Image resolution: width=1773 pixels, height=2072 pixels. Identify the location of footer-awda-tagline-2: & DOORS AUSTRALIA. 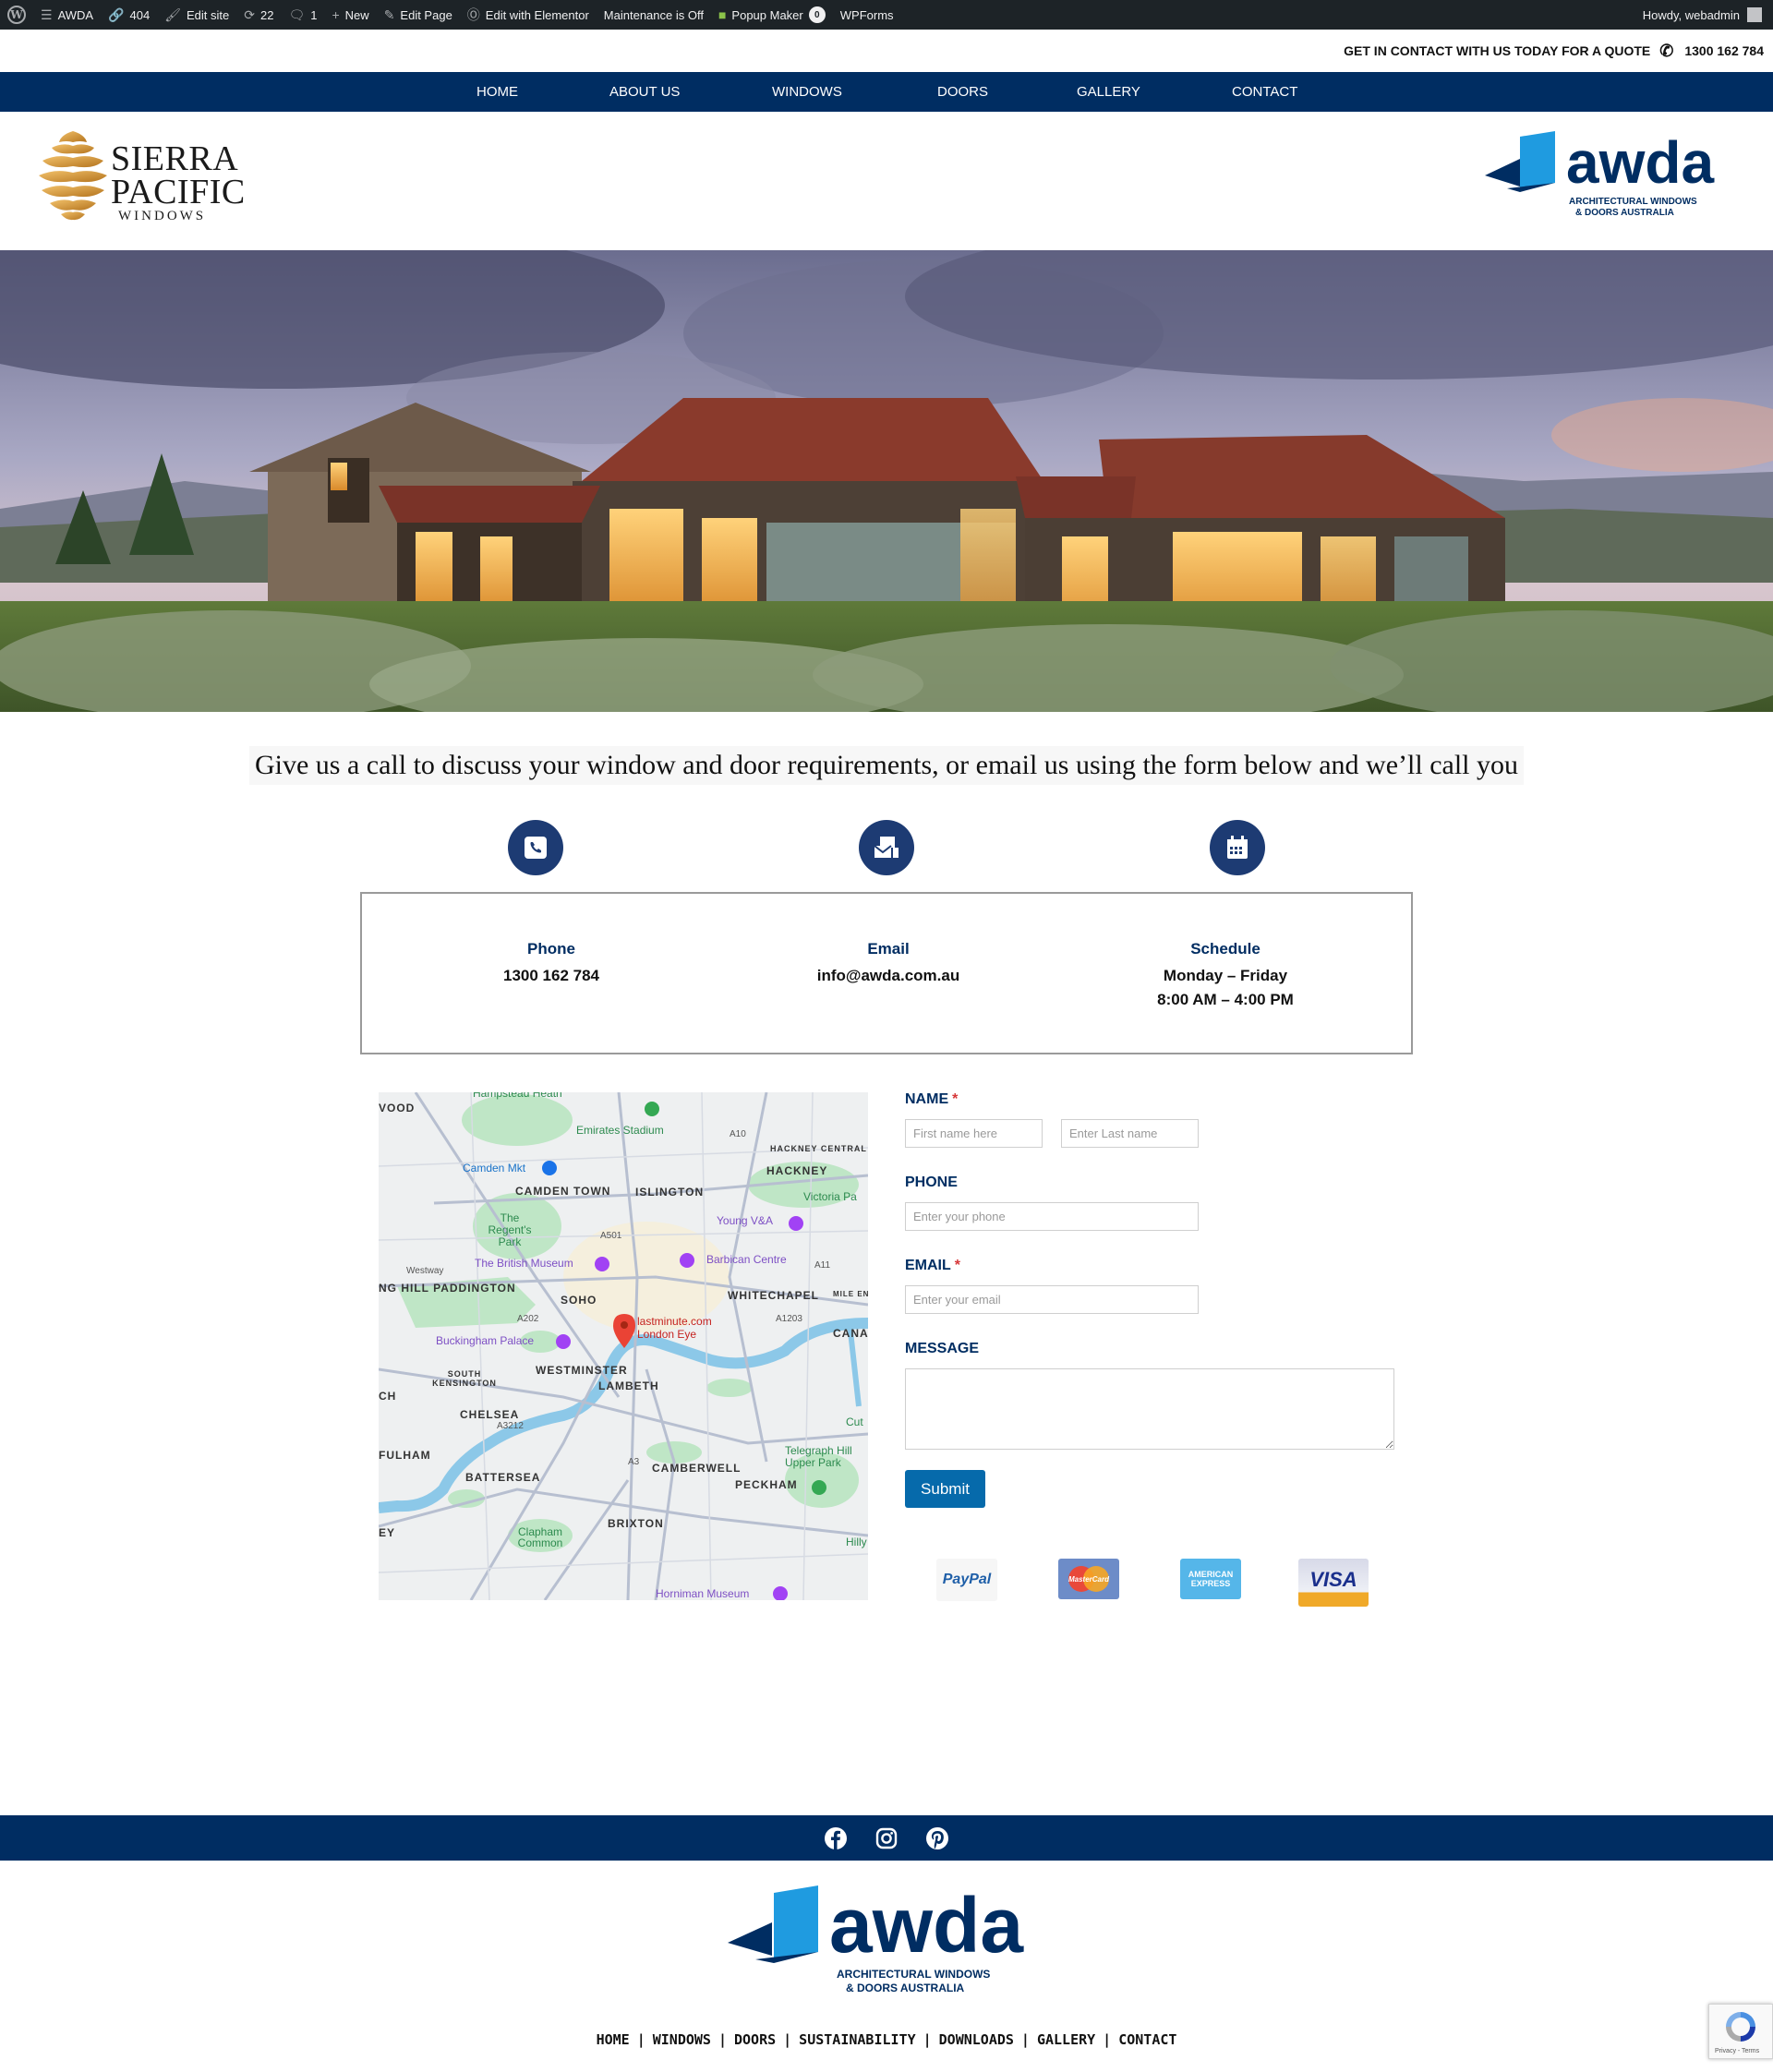
(905, 1988).